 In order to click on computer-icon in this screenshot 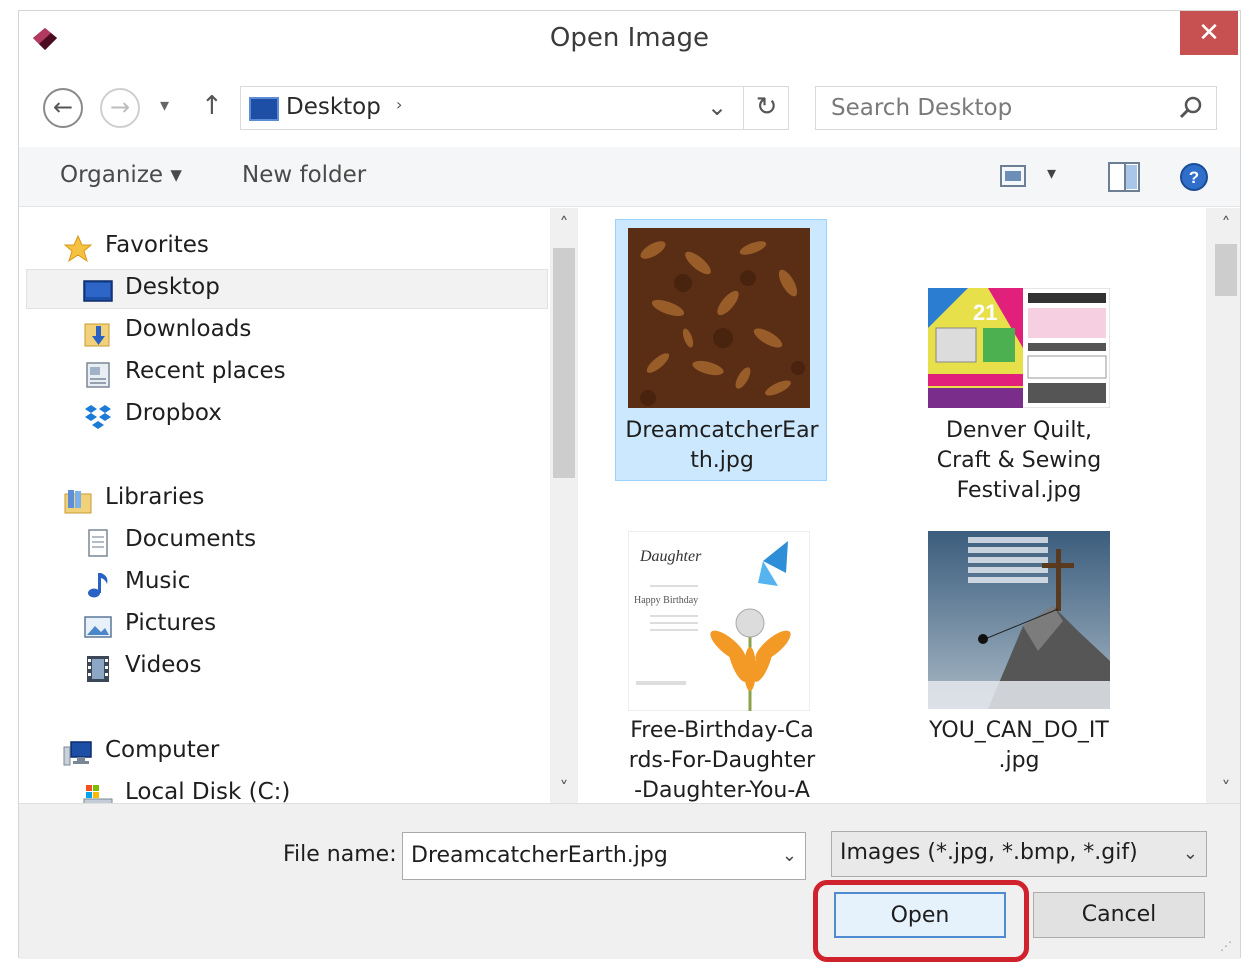, I will do `click(77, 753)`.